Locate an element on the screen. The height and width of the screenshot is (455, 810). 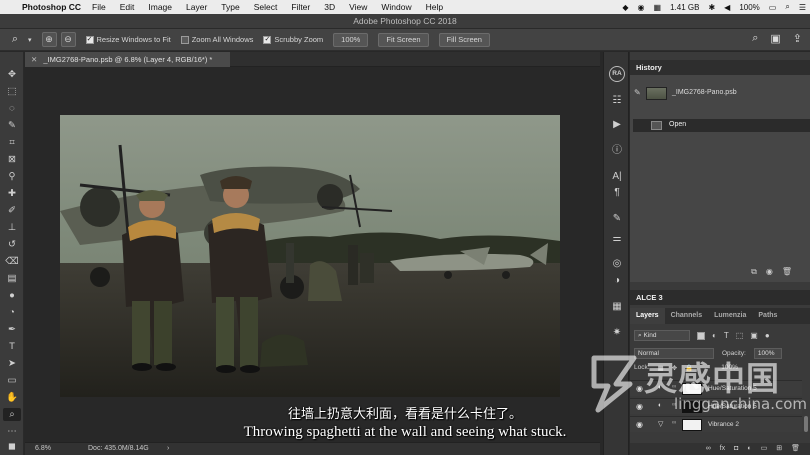
tab-layers: Layers is located at coordinates (647, 316).